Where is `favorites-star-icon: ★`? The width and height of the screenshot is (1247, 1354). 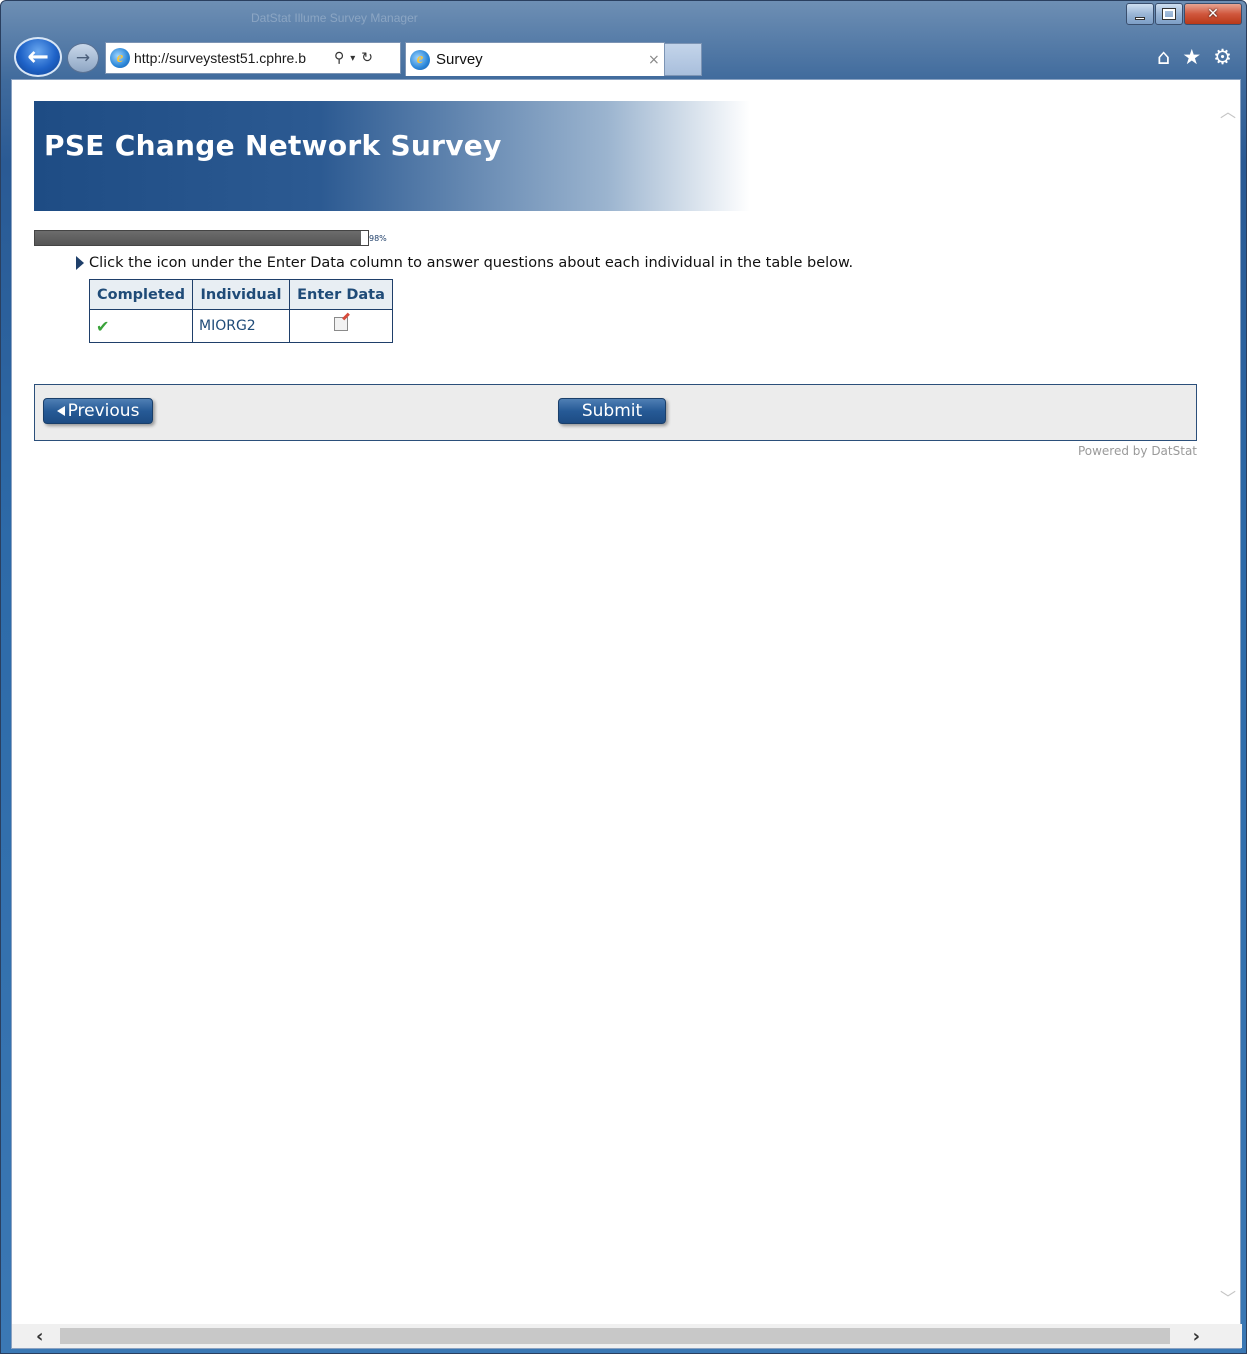 favorites-star-icon: ★ is located at coordinates (1191, 57).